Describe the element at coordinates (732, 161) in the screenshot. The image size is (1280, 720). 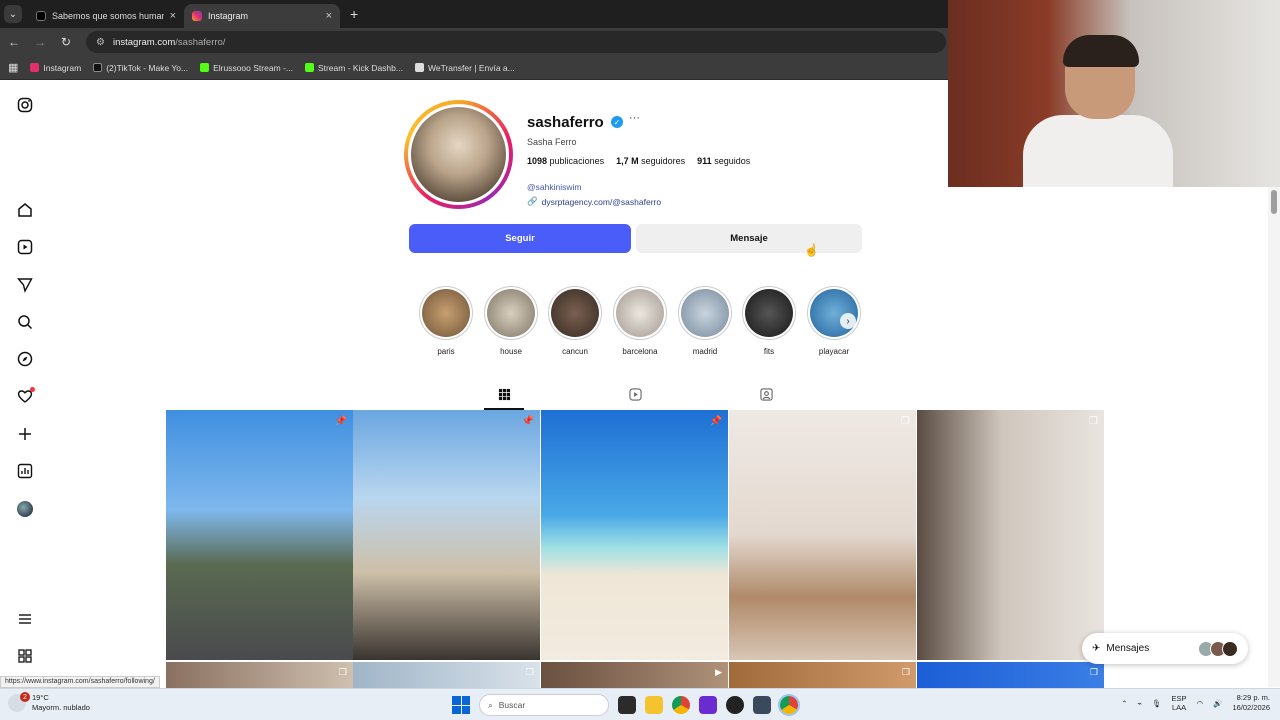
I see `following-label: seguidos` at that location.